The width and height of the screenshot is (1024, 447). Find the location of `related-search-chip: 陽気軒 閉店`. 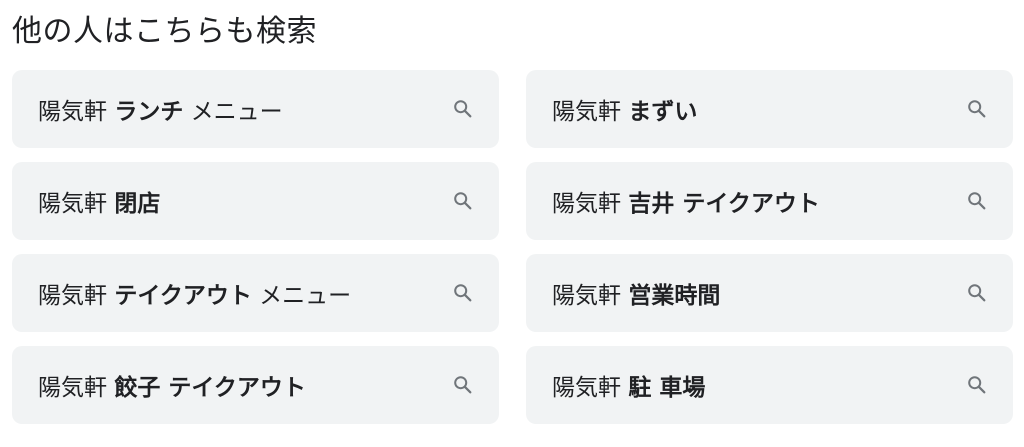

related-search-chip: 陽気軒 閉店 is located at coordinates (255, 201).